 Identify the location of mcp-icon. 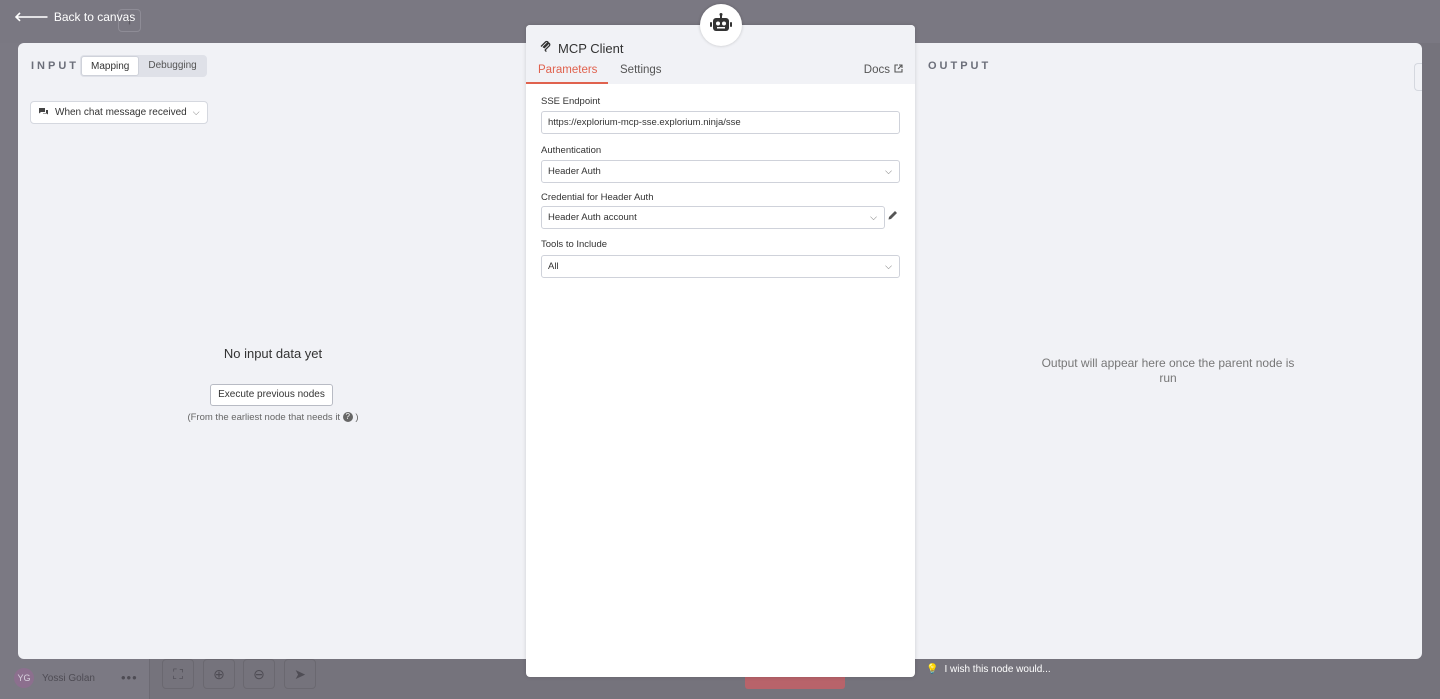
(545, 48).